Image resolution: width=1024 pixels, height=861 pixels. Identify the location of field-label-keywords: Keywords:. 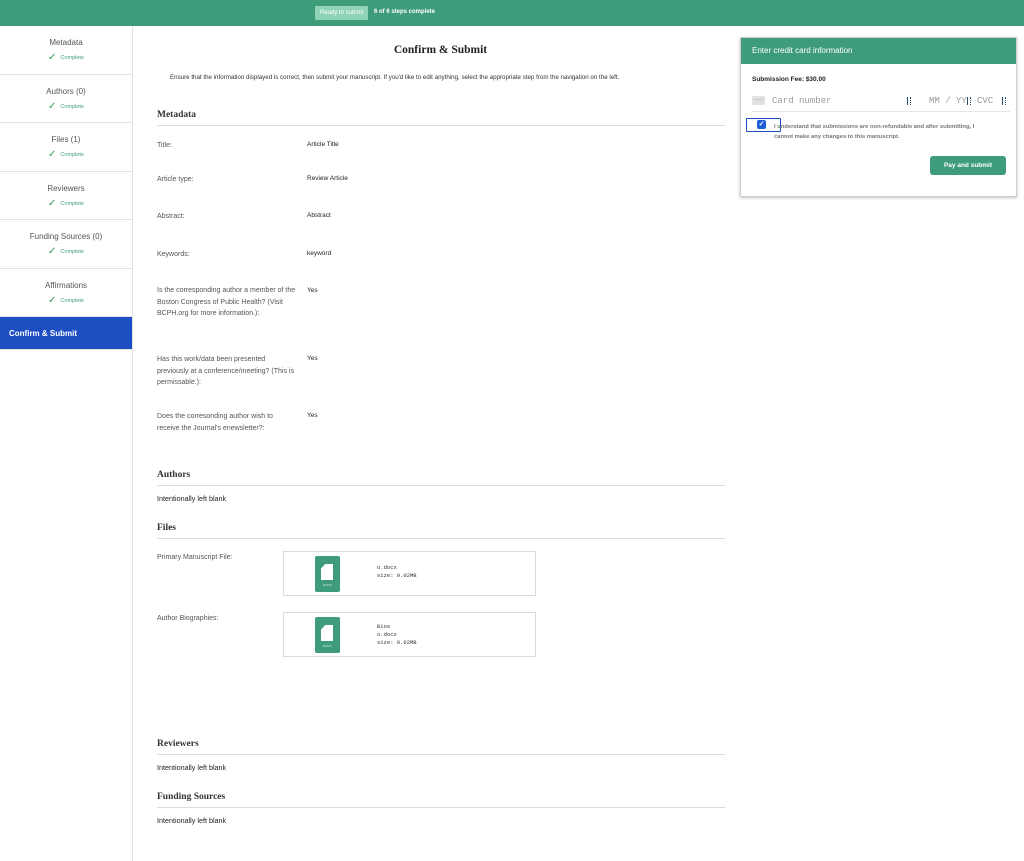
(173, 254).